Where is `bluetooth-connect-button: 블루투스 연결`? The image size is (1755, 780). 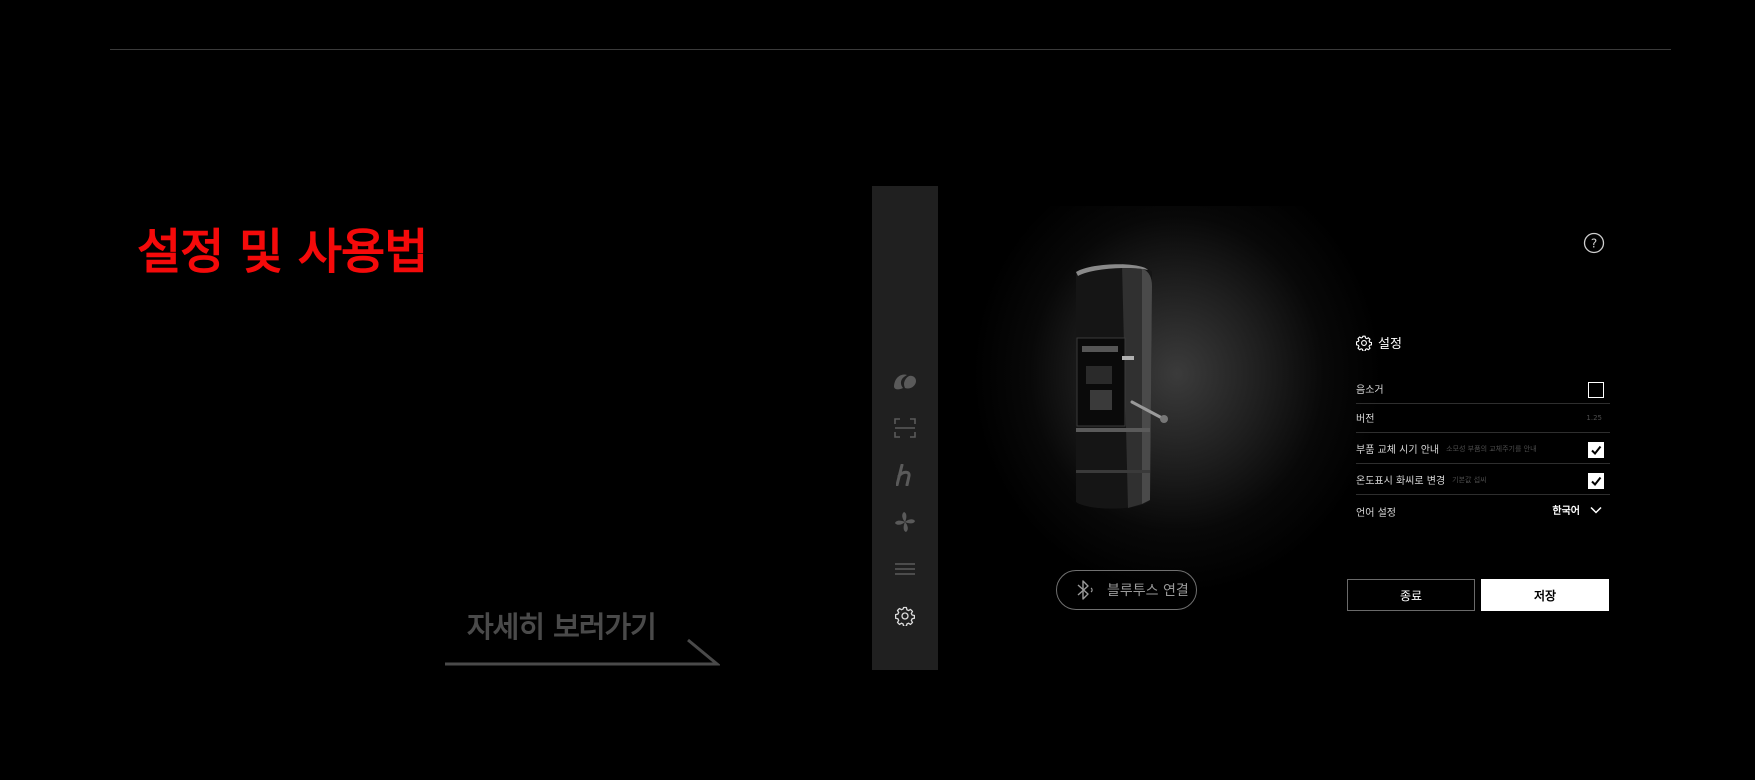 bluetooth-connect-button: 블루투스 연결 is located at coordinates (1126, 590).